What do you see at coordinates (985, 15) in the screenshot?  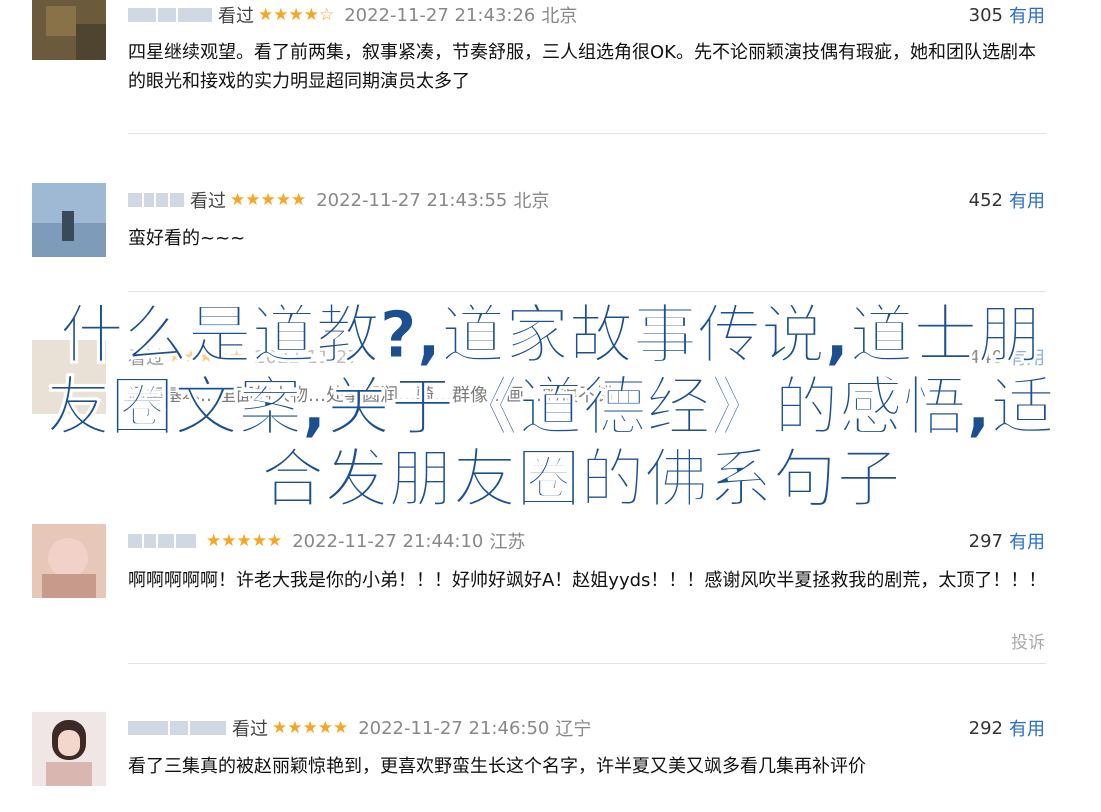 I see `vote-count: 305` at bounding box center [985, 15].